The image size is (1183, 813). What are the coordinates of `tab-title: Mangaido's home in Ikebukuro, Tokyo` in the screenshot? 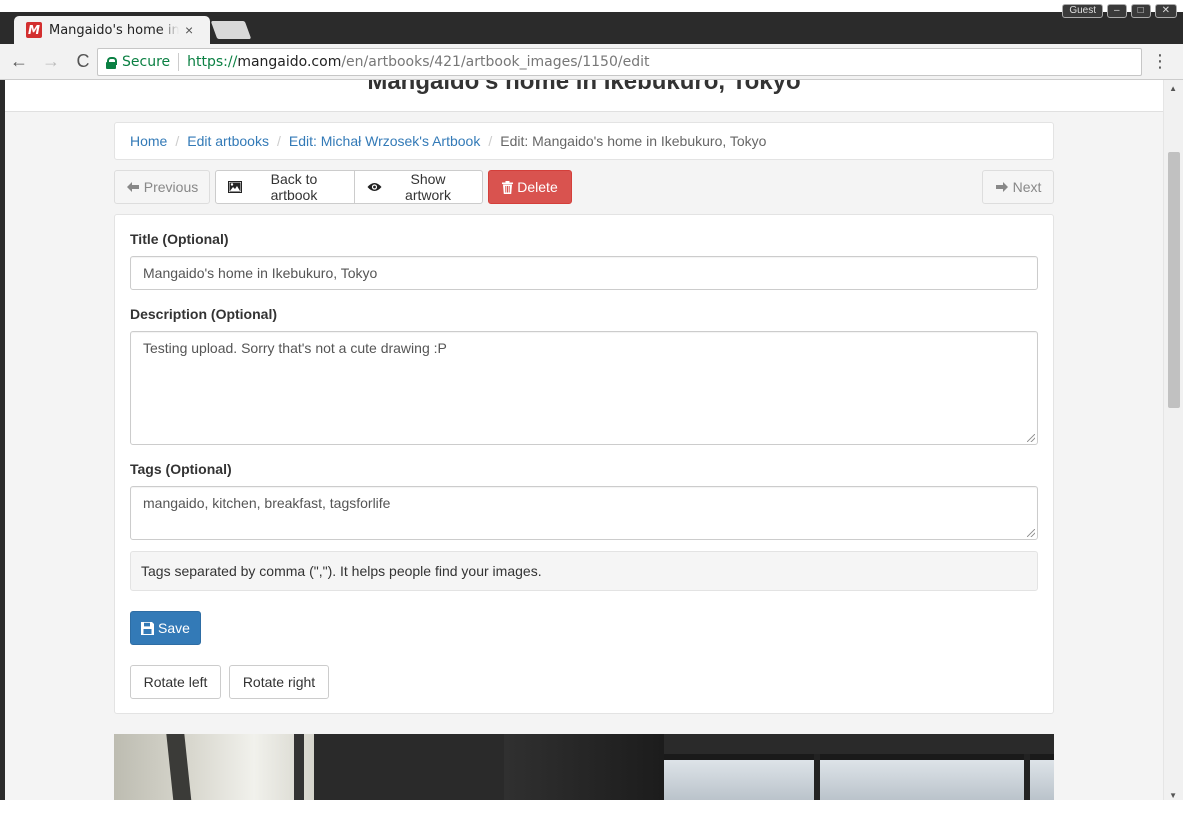 It's located at (114, 30).